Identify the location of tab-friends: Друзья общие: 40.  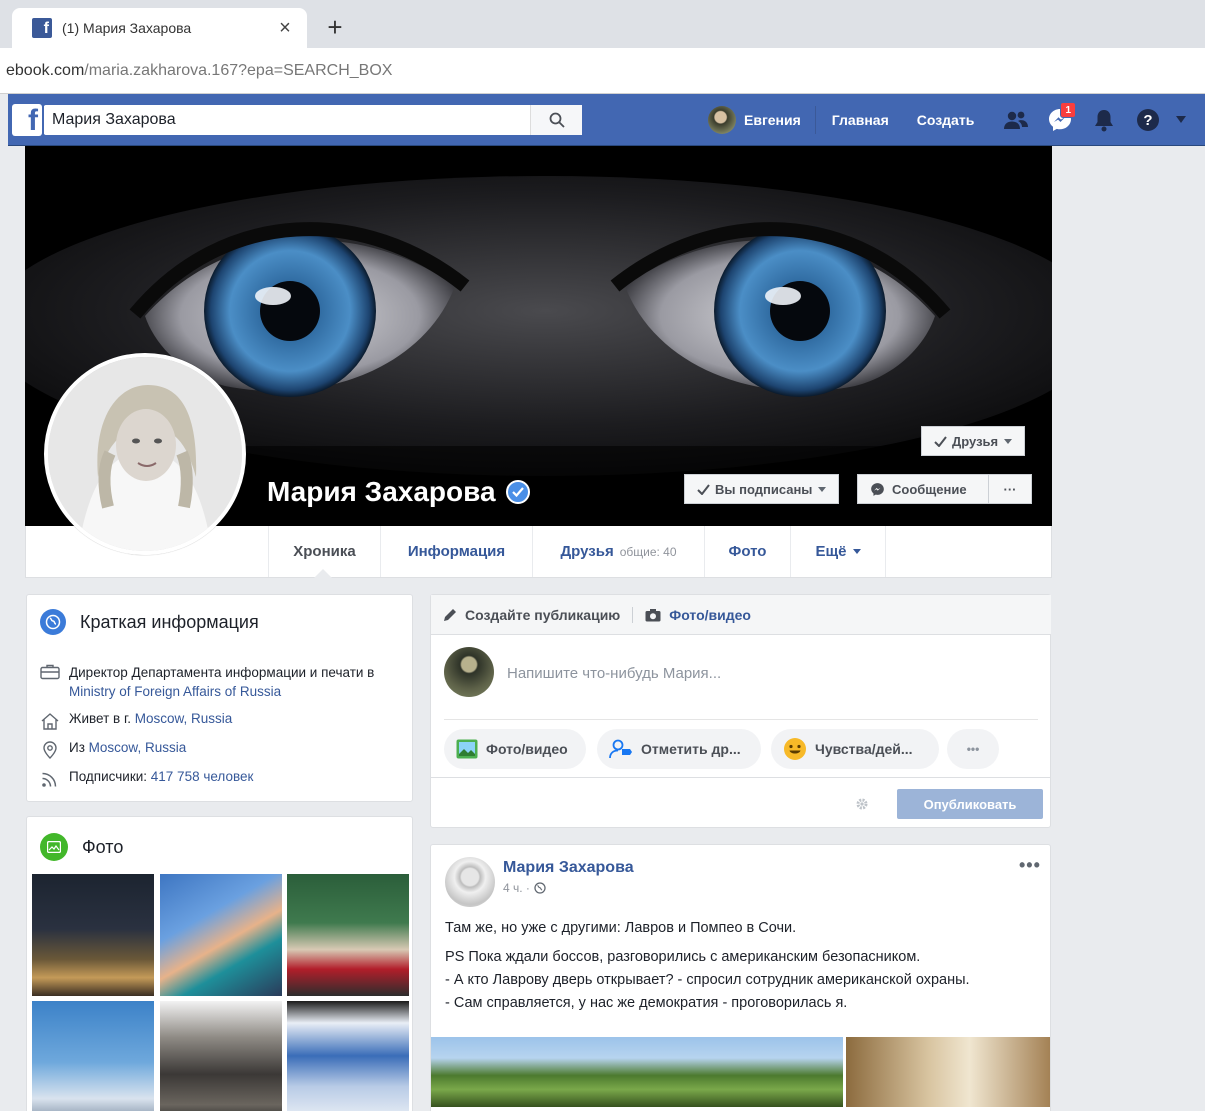
(618, 551).